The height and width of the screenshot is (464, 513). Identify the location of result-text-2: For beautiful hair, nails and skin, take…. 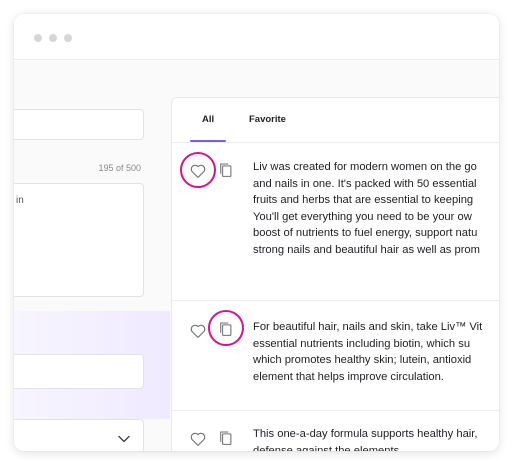
(376, 352).